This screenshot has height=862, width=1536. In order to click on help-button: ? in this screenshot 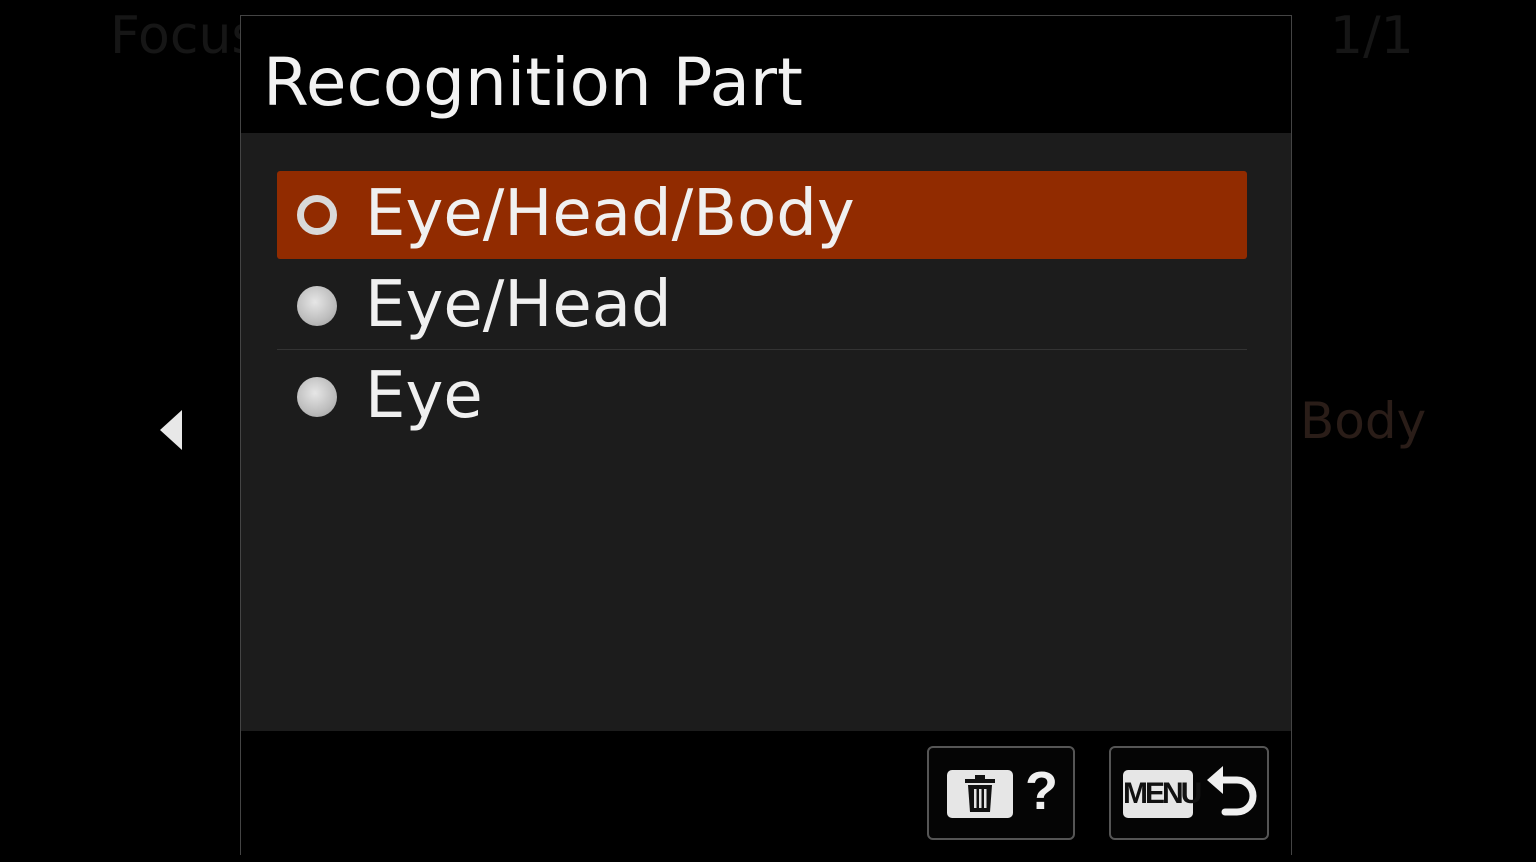, I will do `click(1001, 793)`.